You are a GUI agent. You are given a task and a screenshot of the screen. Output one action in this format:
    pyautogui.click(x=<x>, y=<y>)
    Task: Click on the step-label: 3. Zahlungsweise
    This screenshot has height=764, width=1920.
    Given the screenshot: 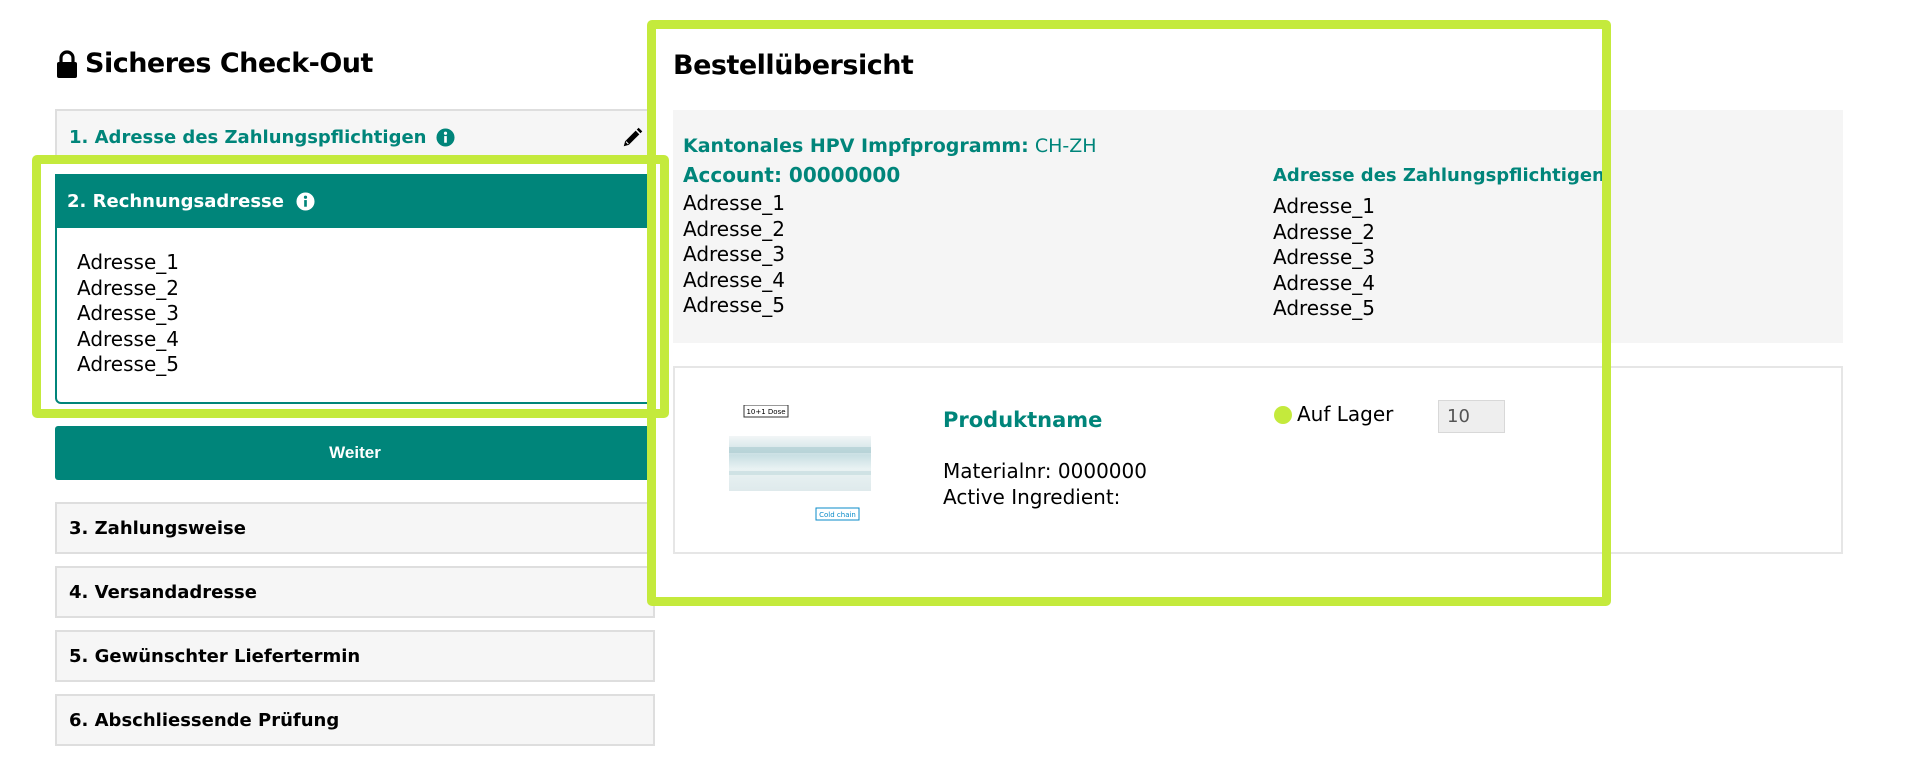 What is the action you would take?
    pyautogui.click(x=157, y=528)
    